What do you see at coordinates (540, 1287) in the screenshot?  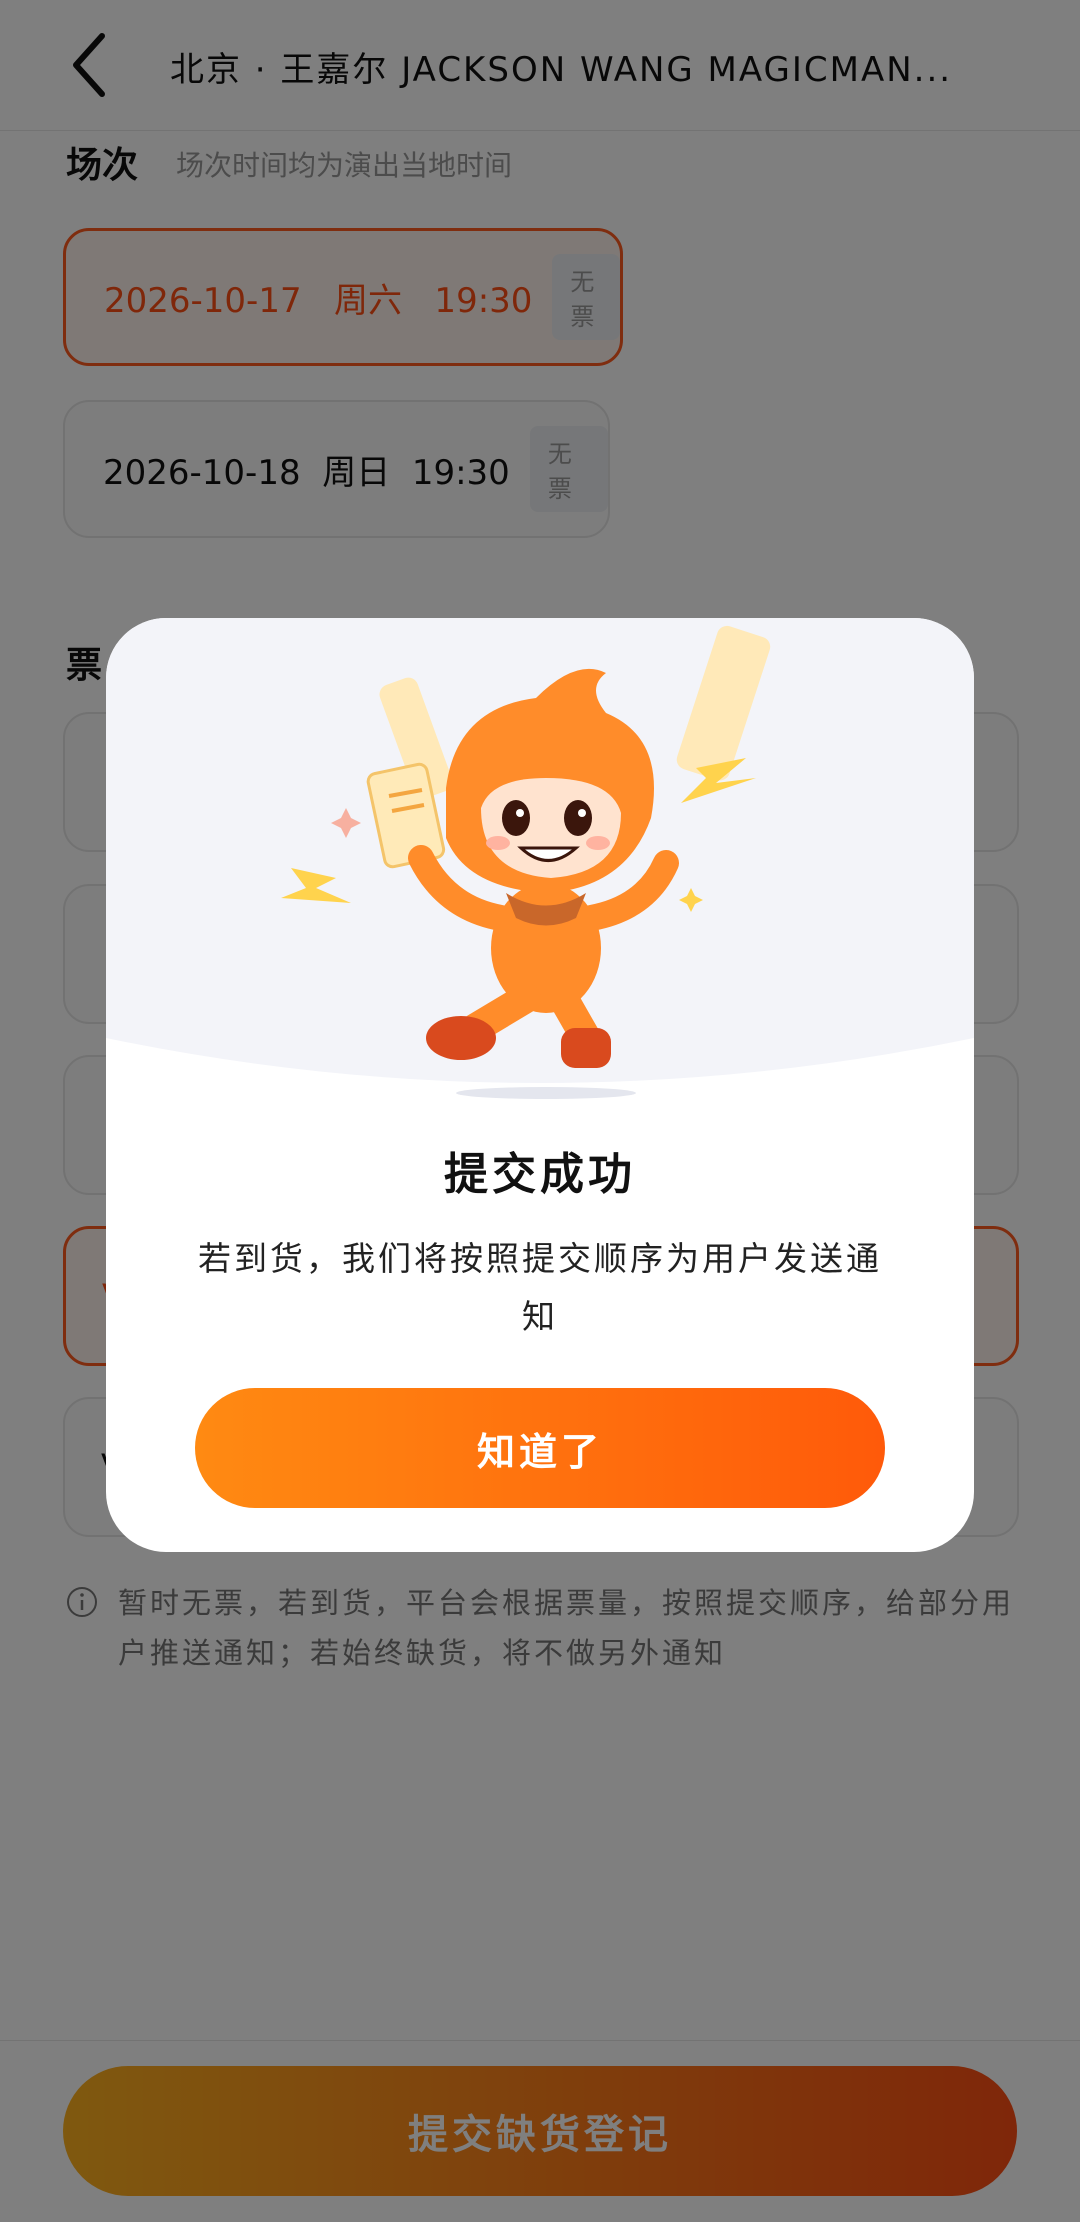 I see `dialog-description: 若到货，我们将按照提交顺序为用户发送通知` at bounding box center [540, 1287].